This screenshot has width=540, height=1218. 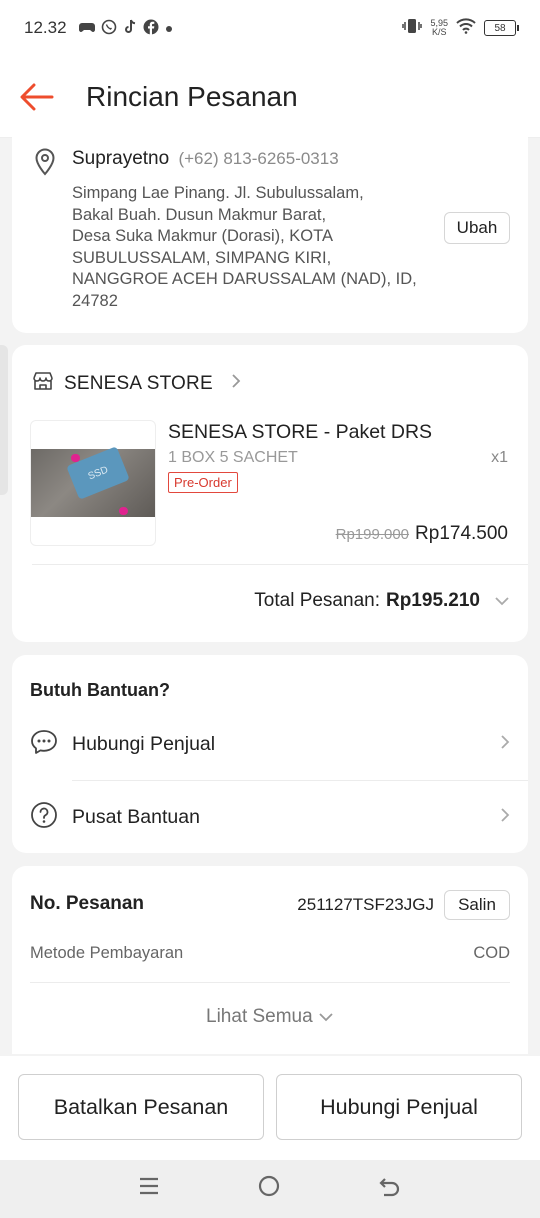 I want to click on cancel-order-button: Batalkan Pesanan, so click(x=141, y=1107).